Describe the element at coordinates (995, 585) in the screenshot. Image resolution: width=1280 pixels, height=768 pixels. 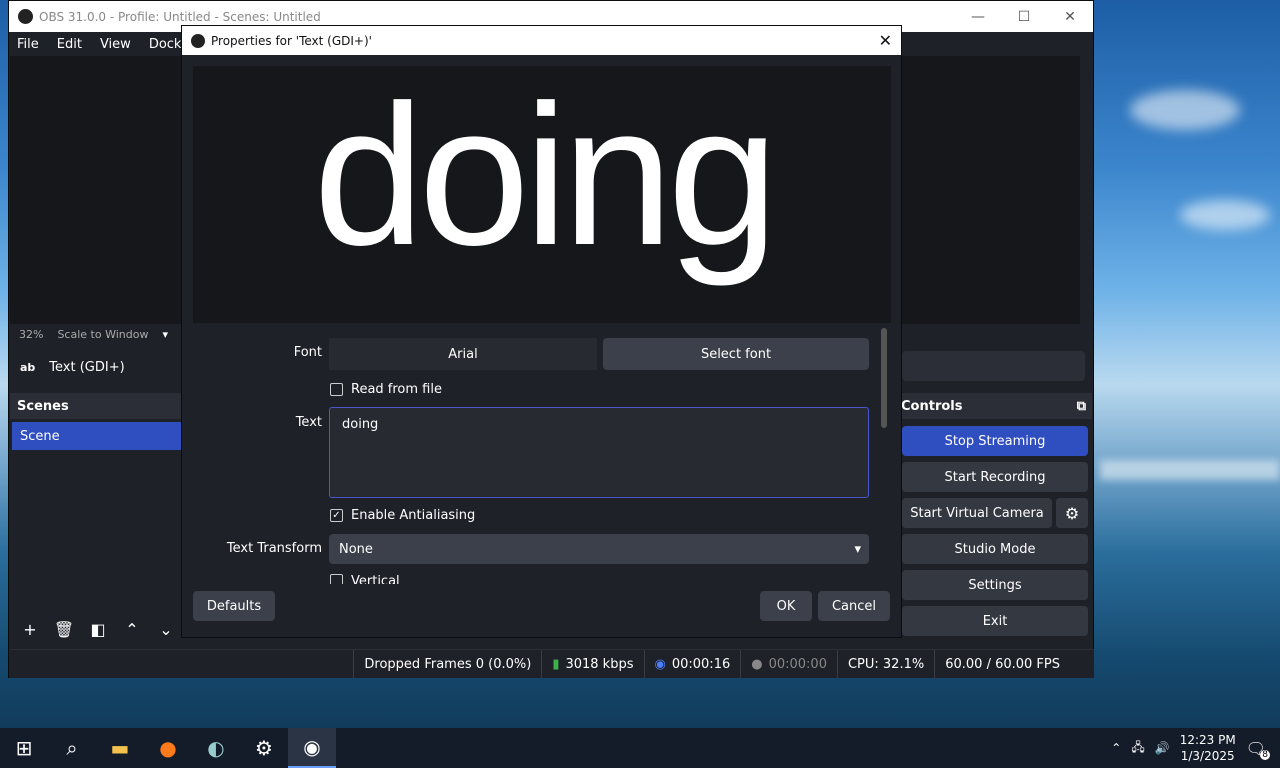
I see `settings-button: Settings` at that location.